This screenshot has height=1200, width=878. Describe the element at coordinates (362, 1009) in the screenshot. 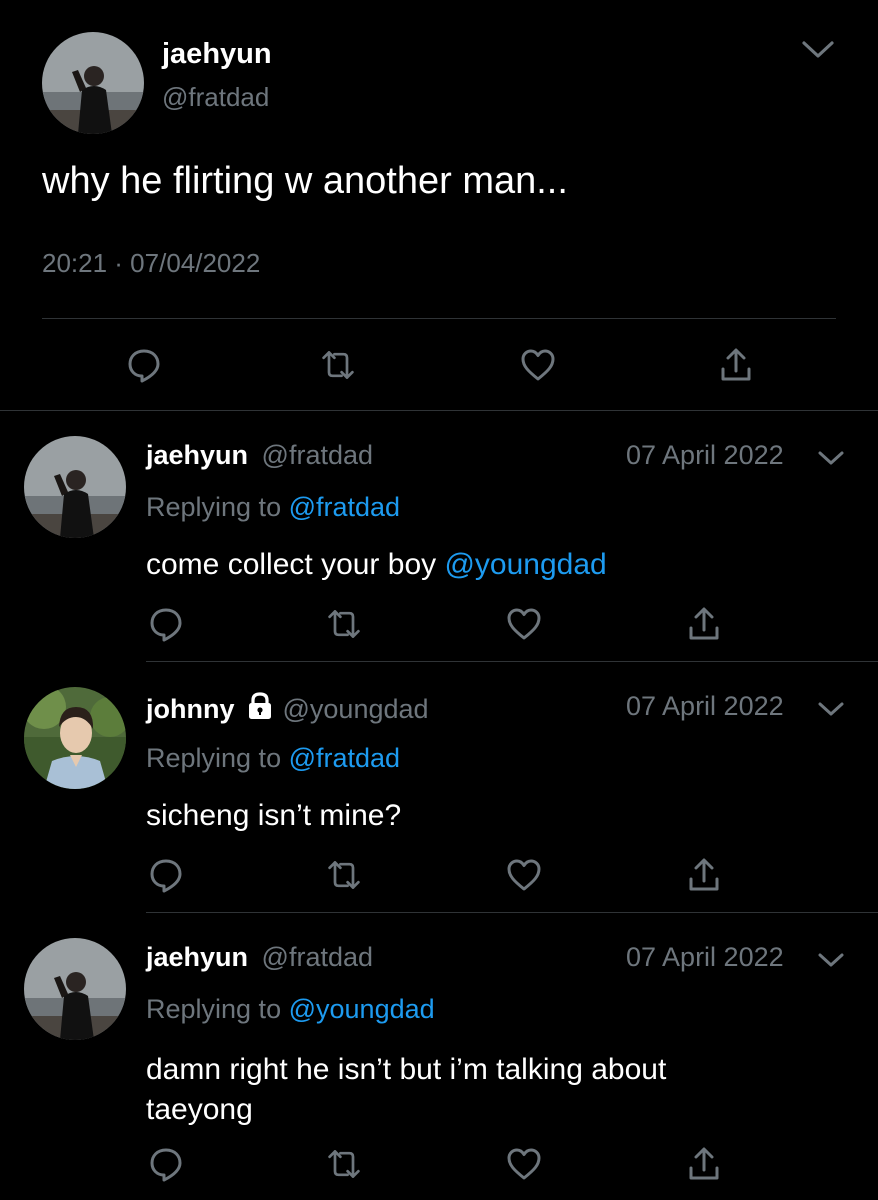

I see `replying-to-mention: @youngdad` at that location.